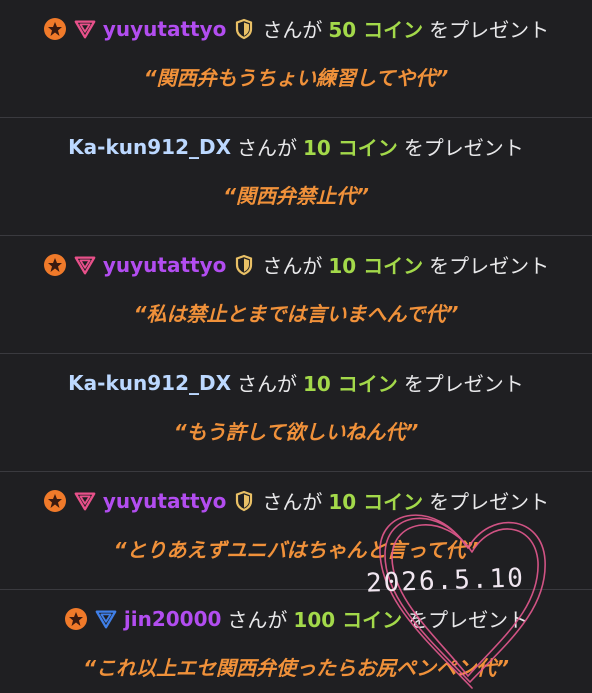 This screenshot has height=693, width=592. Describe the element at coordinates (296, 196) in the screenshot. I see `gift-message: “関西弁禁止代”` at that location.